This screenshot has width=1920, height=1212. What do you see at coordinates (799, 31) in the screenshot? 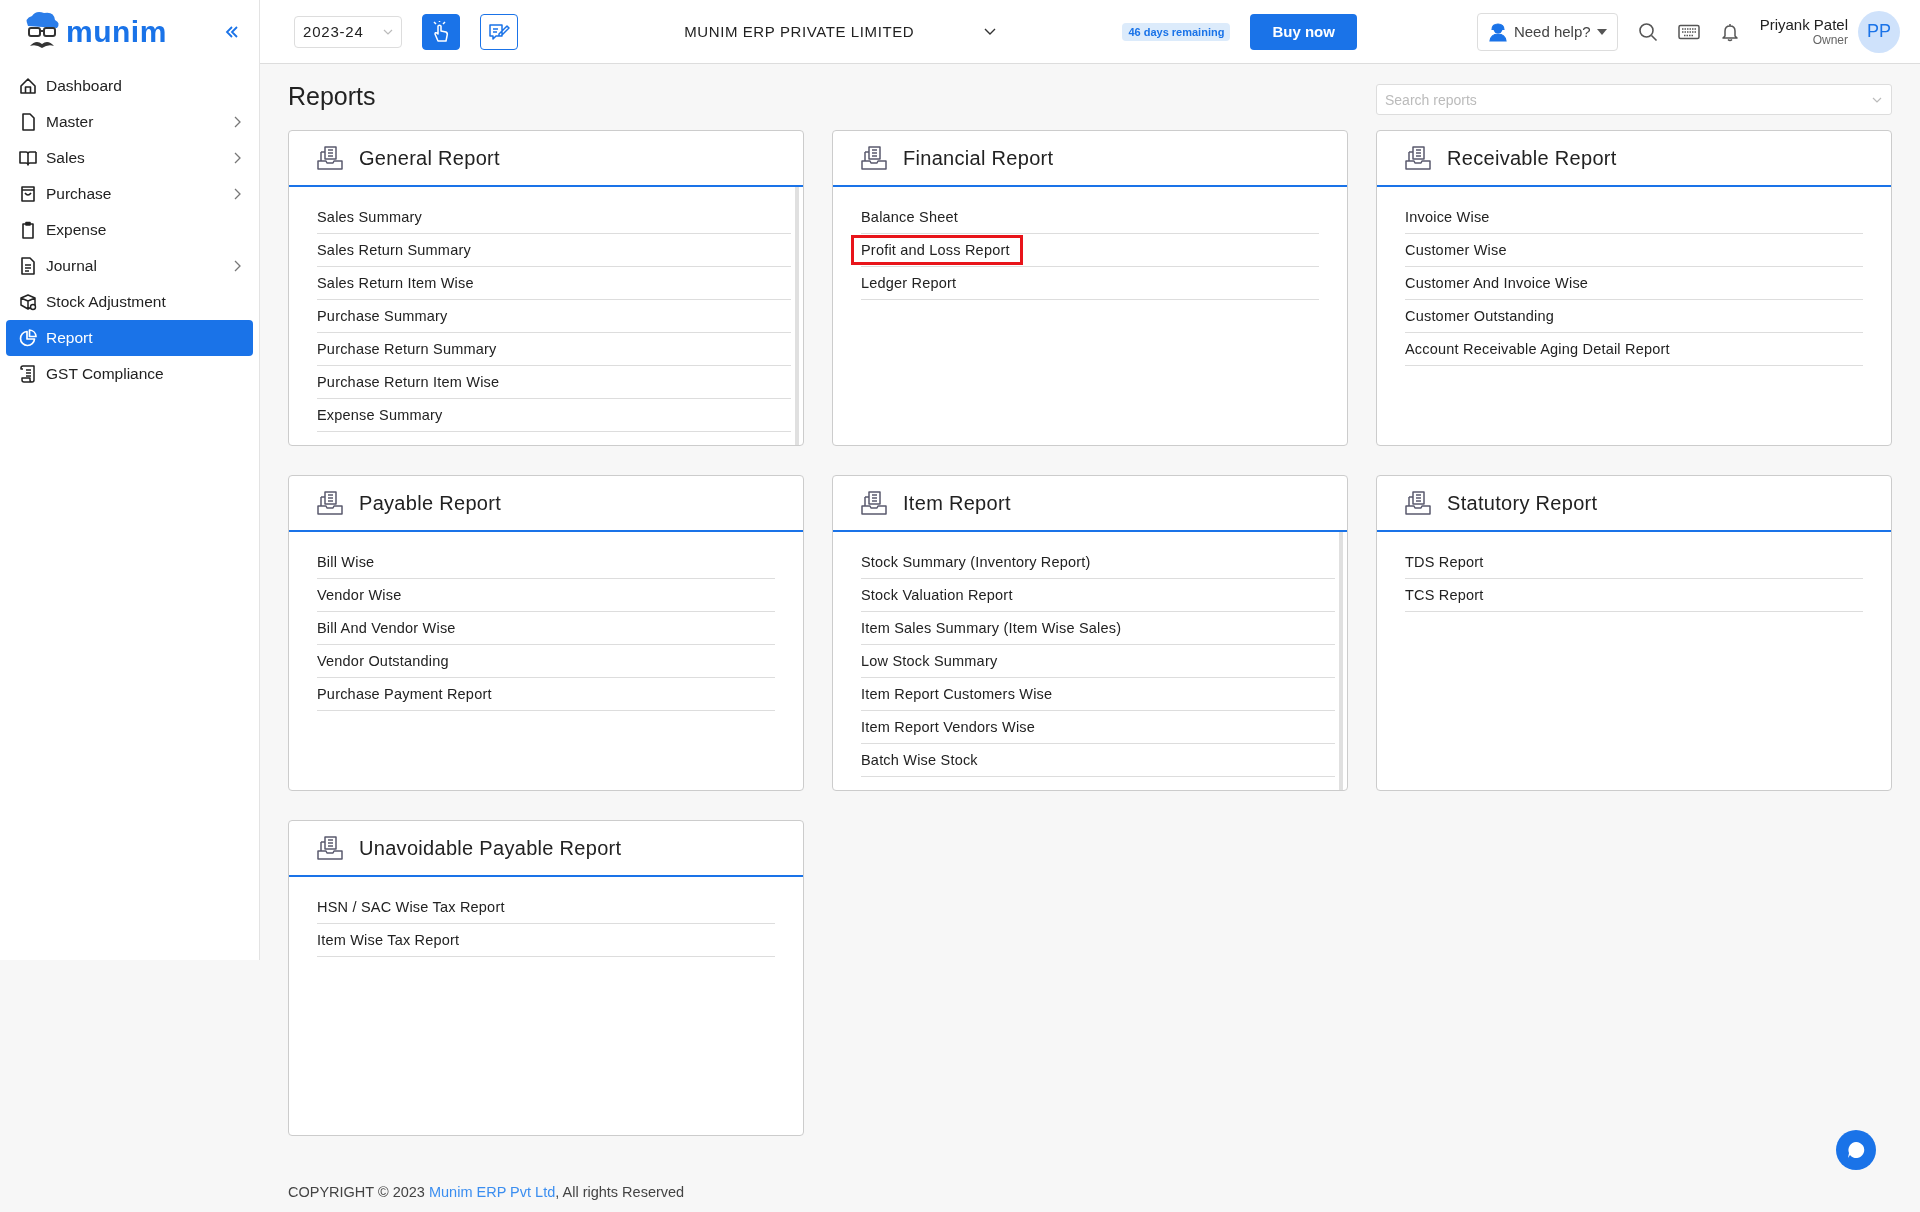
I see `company-name: MUNIM ERP PRIVATE LIMITED` at bounding box center [799, 31].